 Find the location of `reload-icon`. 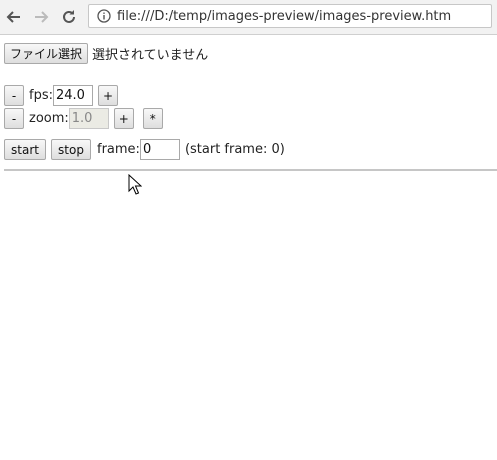

reload-icon is located at coordinates (69, 16).